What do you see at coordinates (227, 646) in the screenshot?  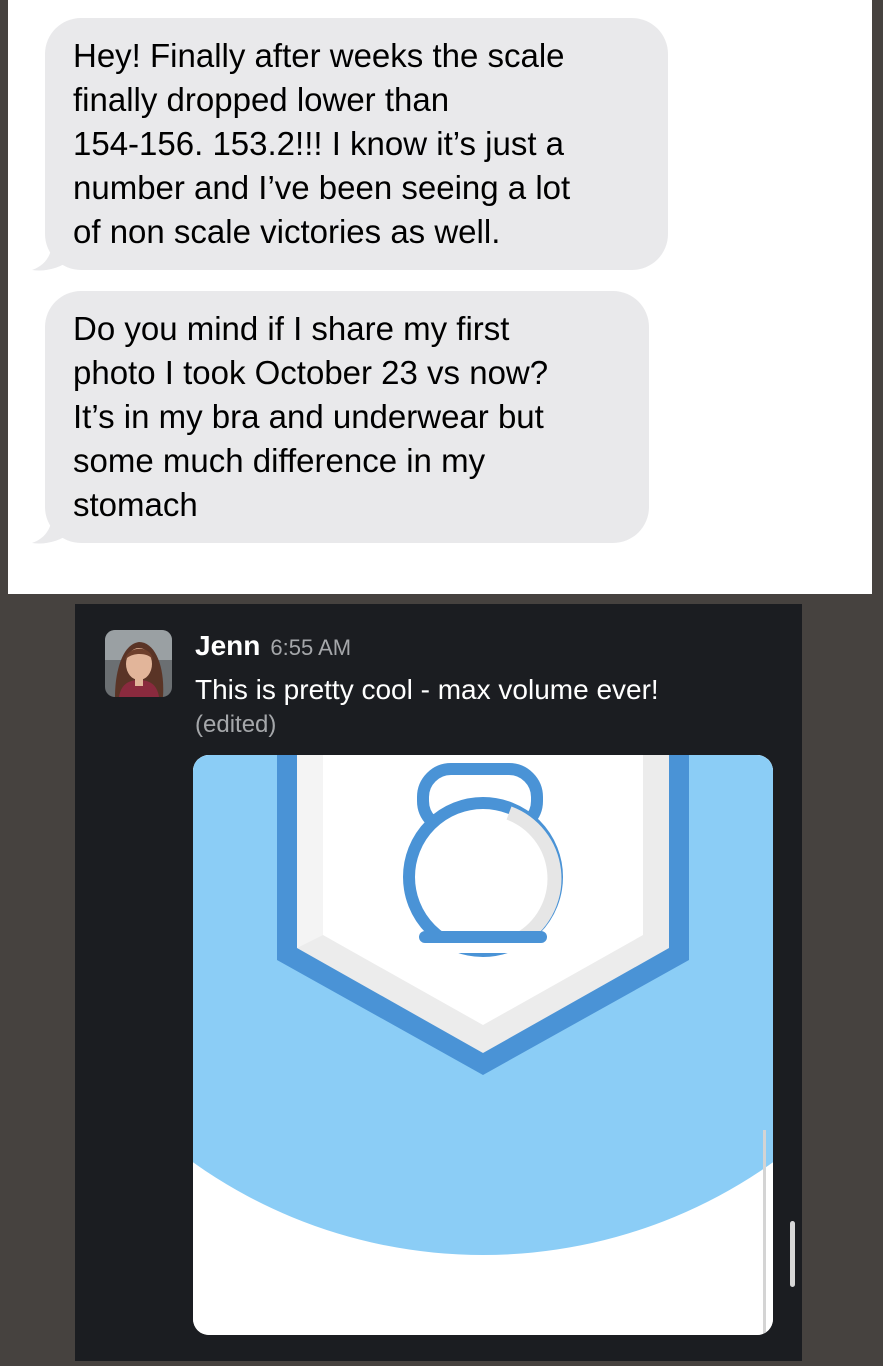 I see `author-name: Jenn` at bounding box center [227, 646].